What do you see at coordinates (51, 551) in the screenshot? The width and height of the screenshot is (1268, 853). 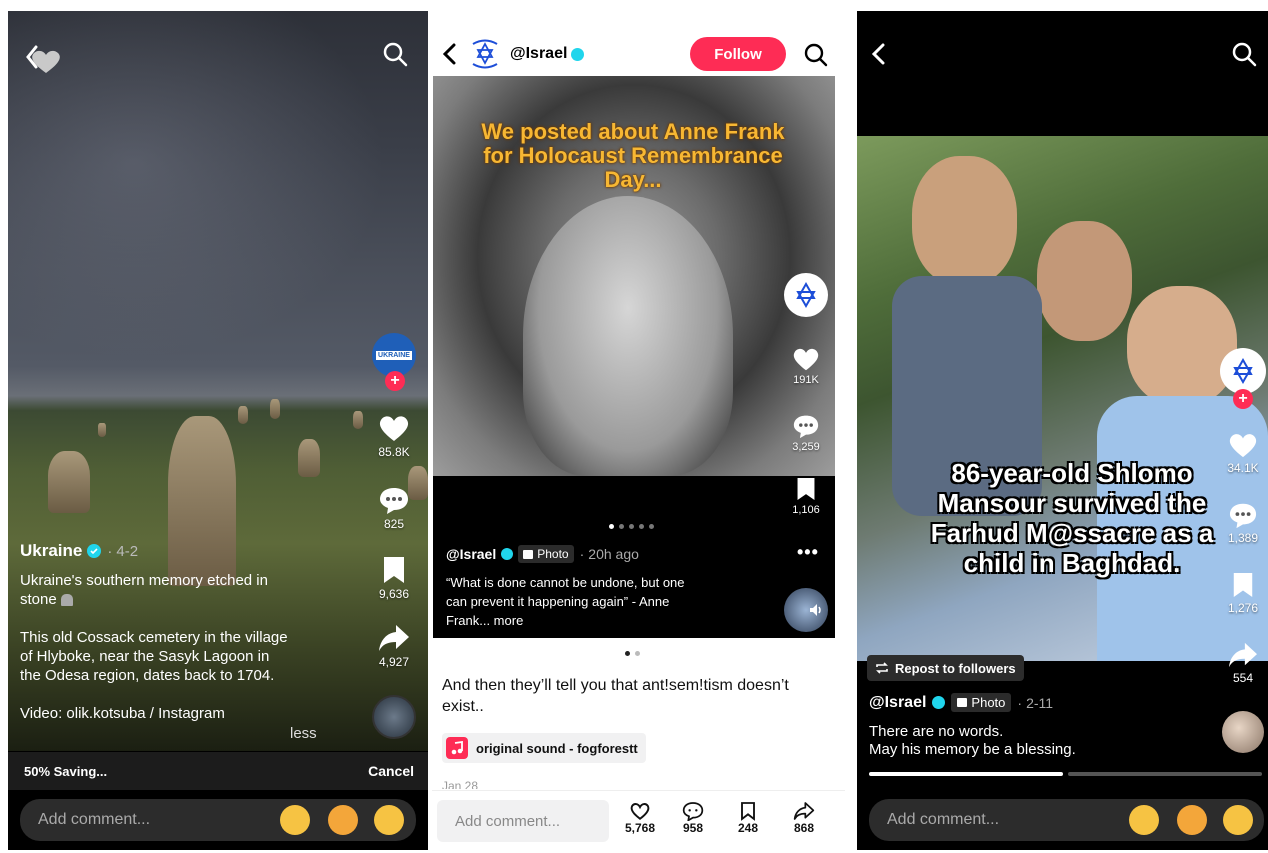 I see `author-name: Ukraine` at bounding box center [51, 551].